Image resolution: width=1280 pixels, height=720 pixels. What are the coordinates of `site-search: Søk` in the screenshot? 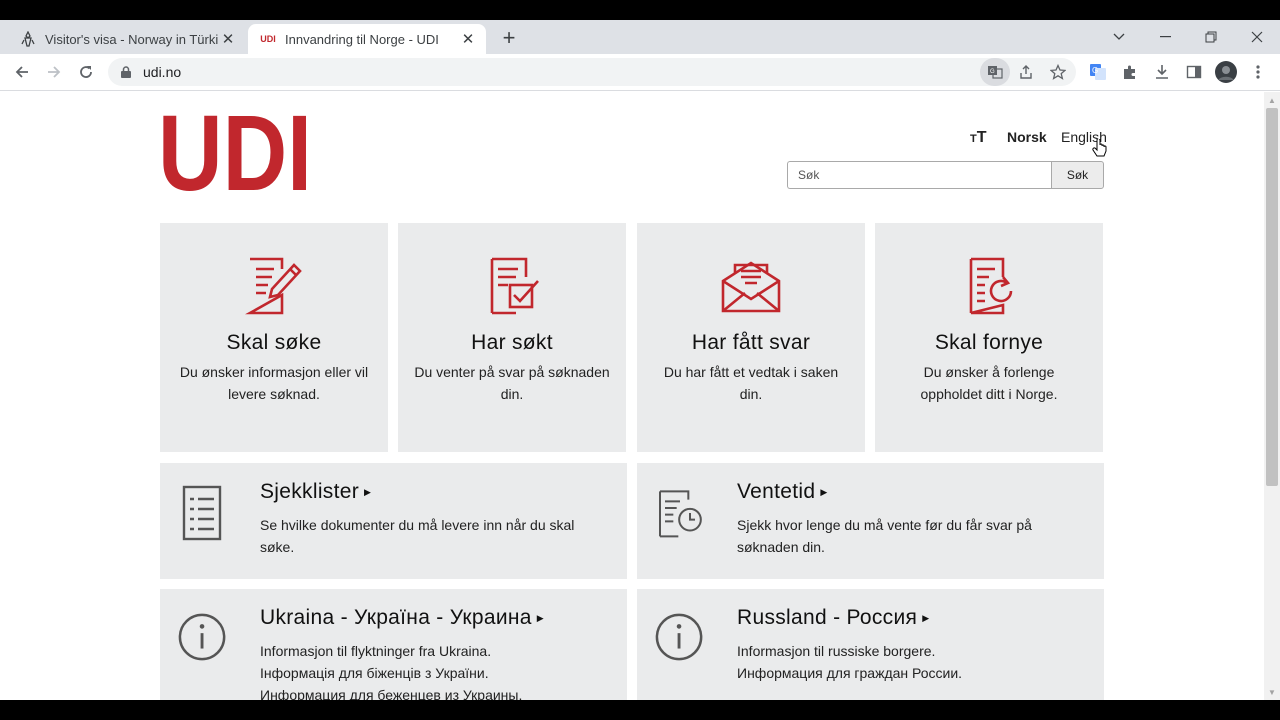 It's located at (945, 175).